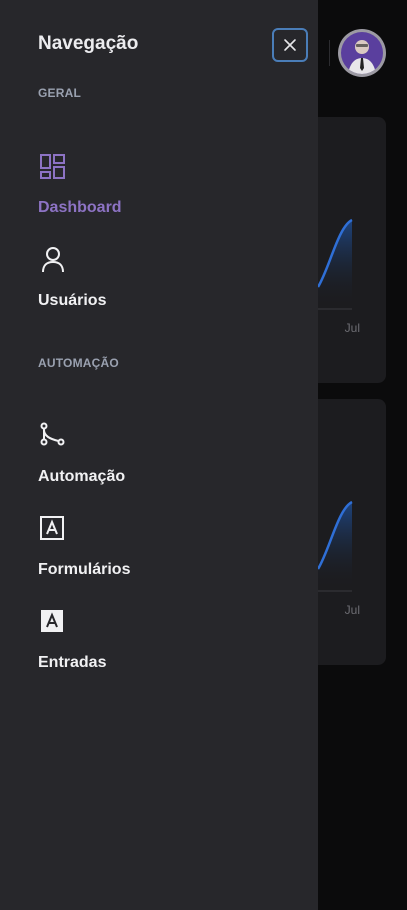 Image resolution: width=407 pixels, height=910 pixels. Describe the element at coordinates (72, 662) in the screenshot. I see `nav-item-label: Entradas` at that location.